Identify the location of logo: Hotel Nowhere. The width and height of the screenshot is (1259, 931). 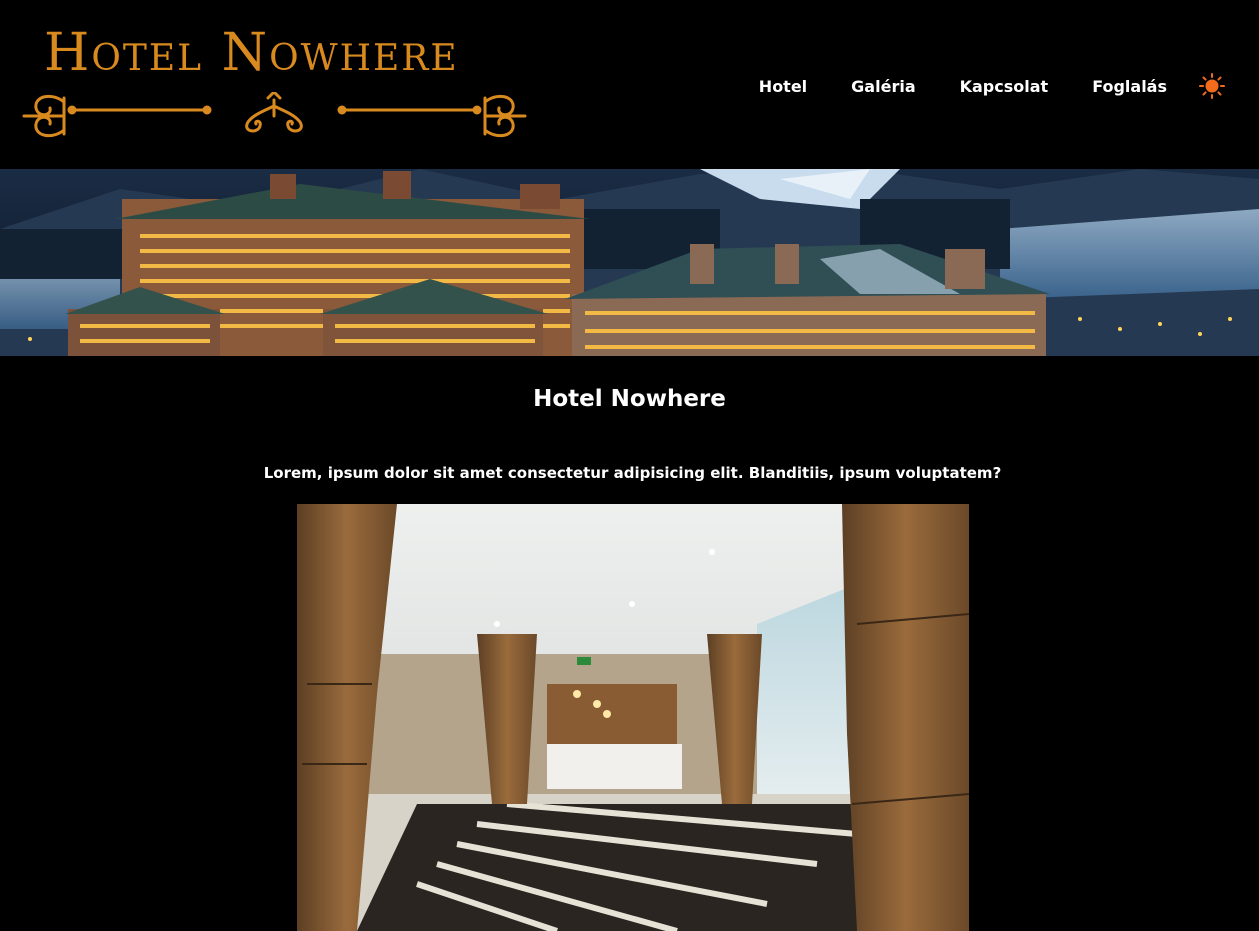
(274, 82).